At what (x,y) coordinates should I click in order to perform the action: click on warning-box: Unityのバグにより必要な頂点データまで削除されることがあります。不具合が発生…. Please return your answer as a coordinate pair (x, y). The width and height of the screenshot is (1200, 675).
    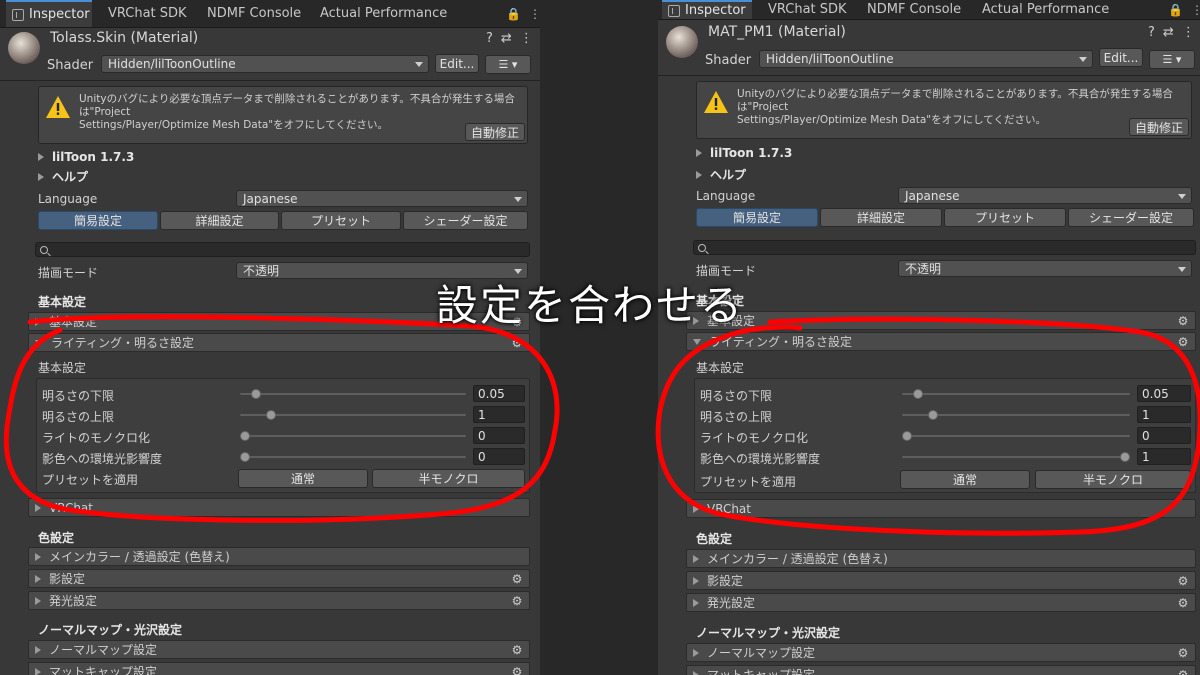
    Looking at the image, I should click on (283, 115).